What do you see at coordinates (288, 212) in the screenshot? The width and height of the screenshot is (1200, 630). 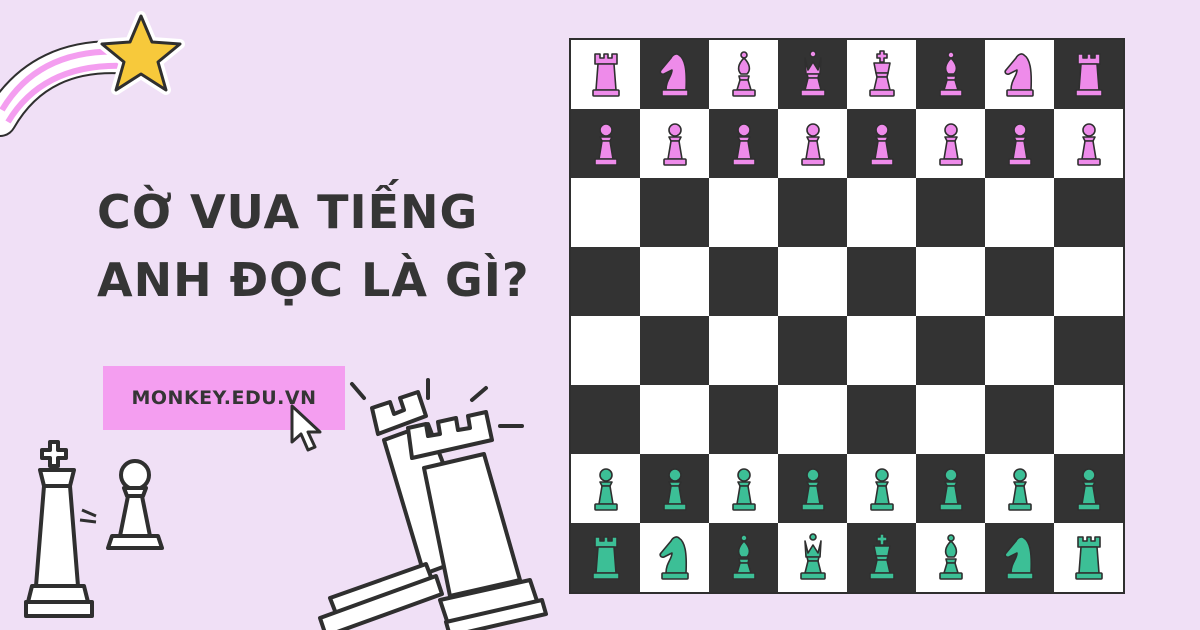 I see `title-line-1: CỜ VUA TIẾNG` at bounding box center [288, 212].